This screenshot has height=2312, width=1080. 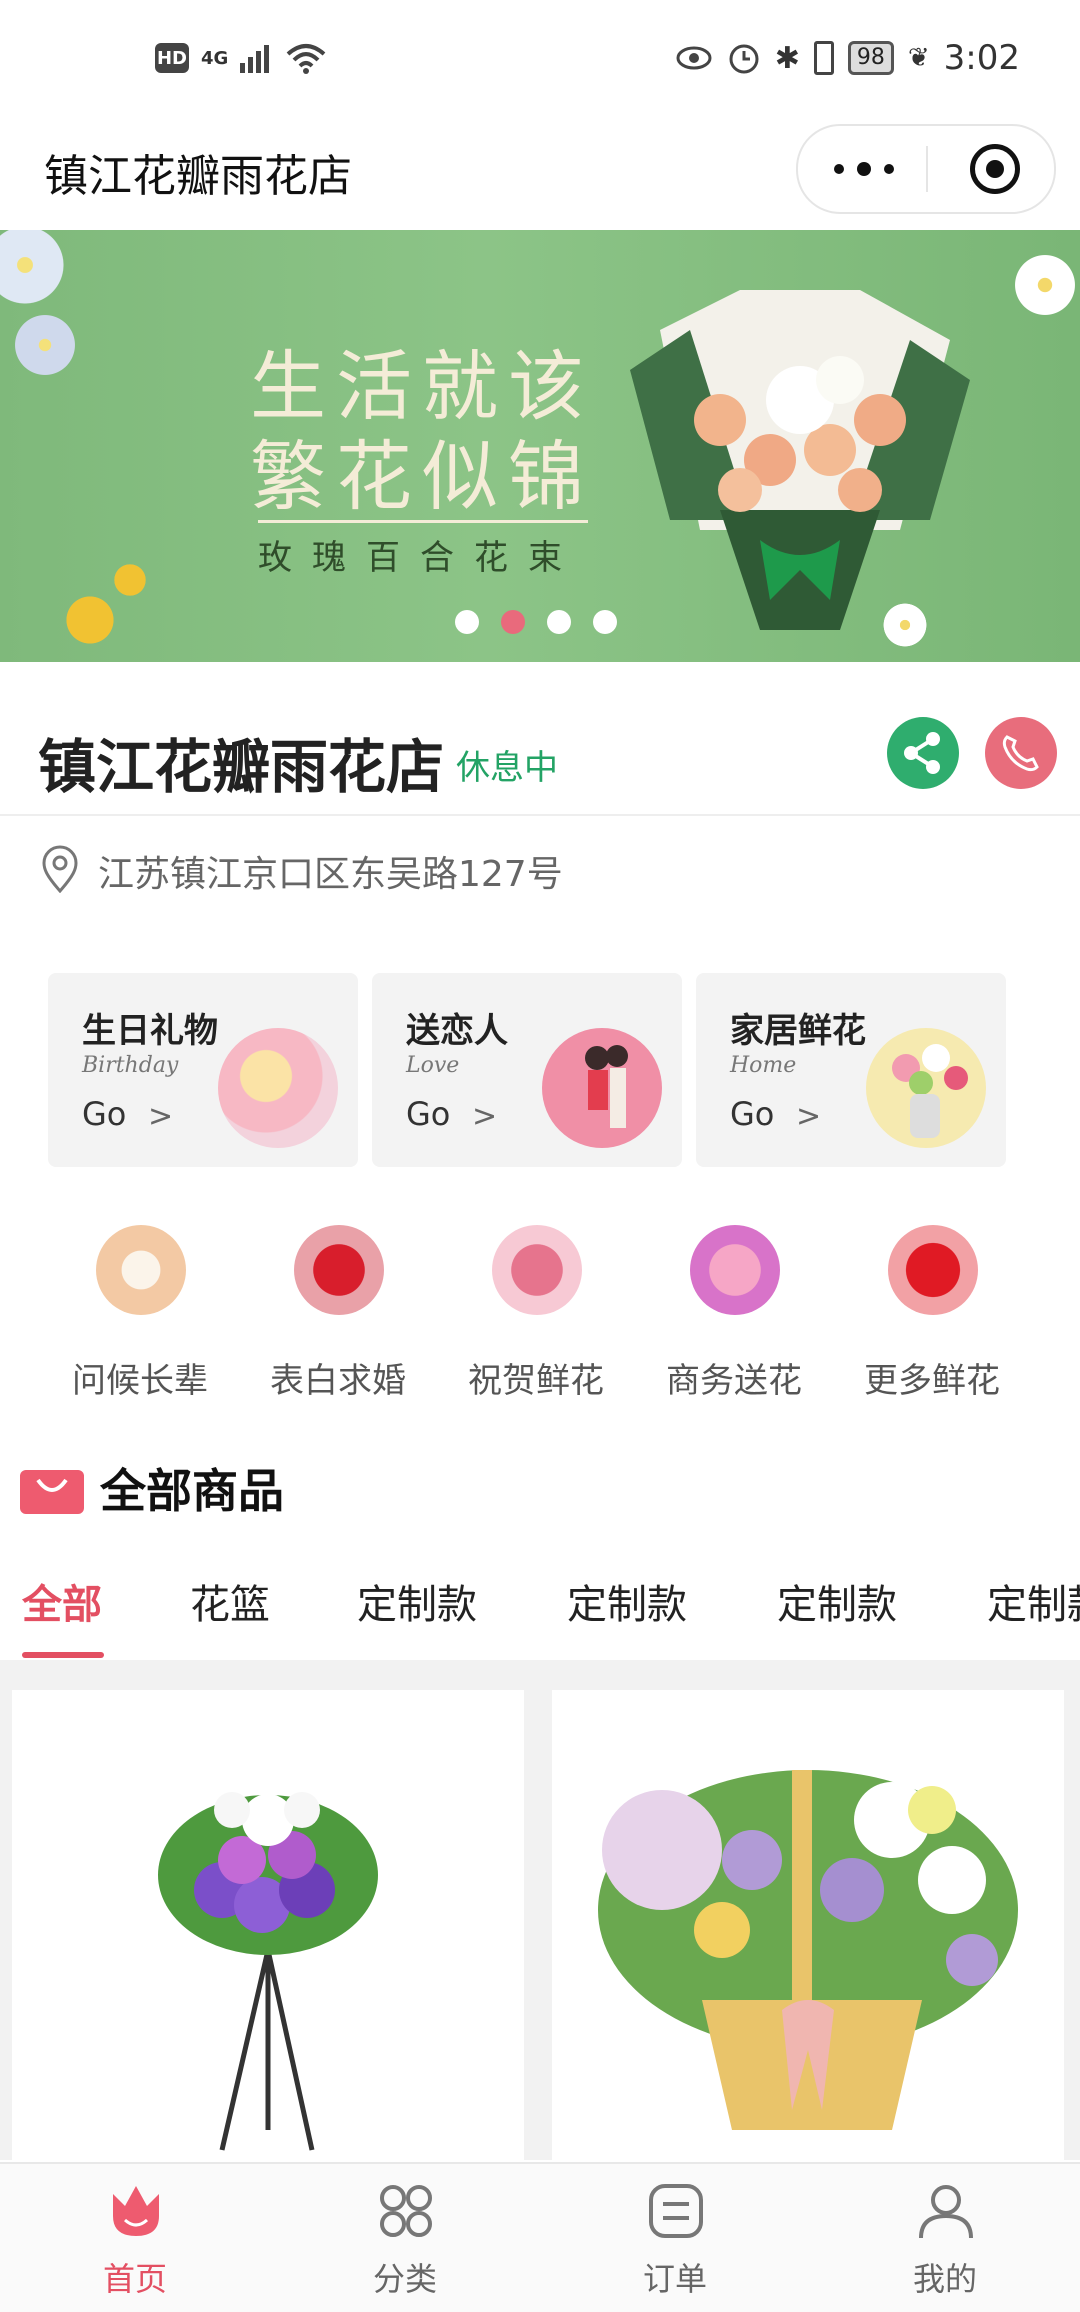 What do you see at coordinates (981, 58) in the screenshot?
I see `clock-time: 3:02` at bounding box center [981, 58].